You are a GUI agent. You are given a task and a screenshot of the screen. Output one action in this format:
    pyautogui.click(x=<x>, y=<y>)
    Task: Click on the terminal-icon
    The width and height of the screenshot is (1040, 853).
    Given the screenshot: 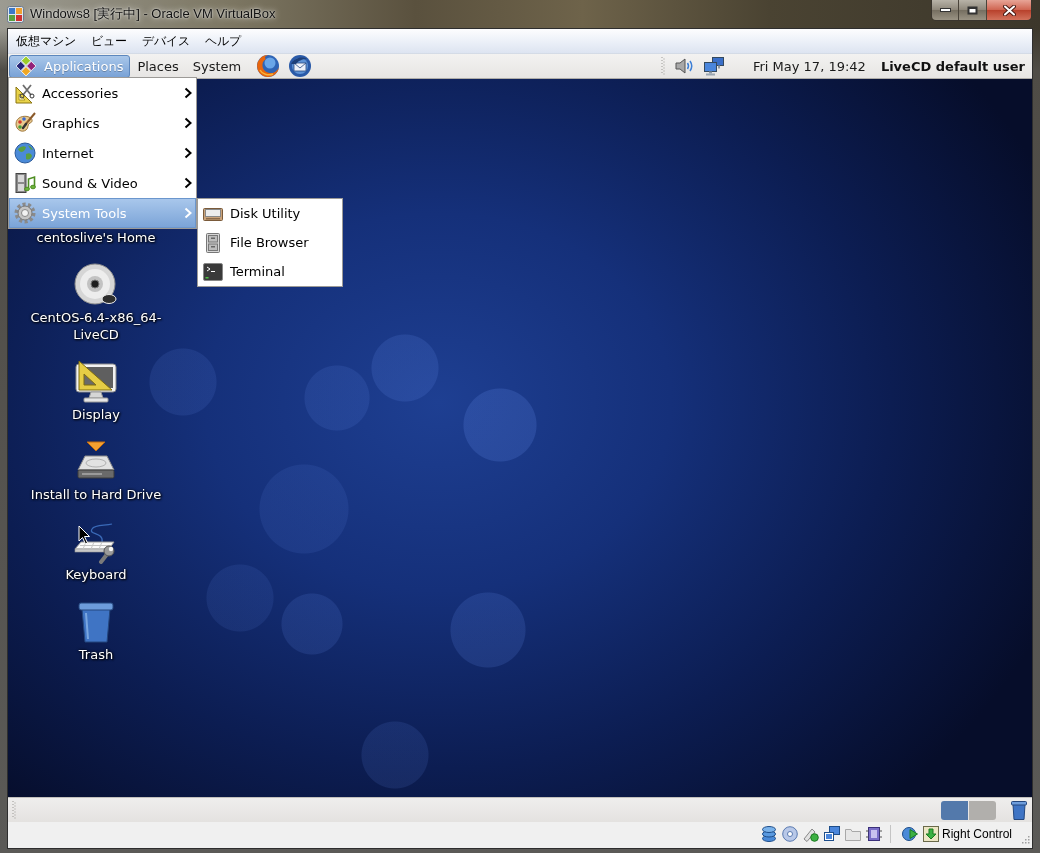 What is the action you would take?
    pyautogui.click(x=213, y=271)
    